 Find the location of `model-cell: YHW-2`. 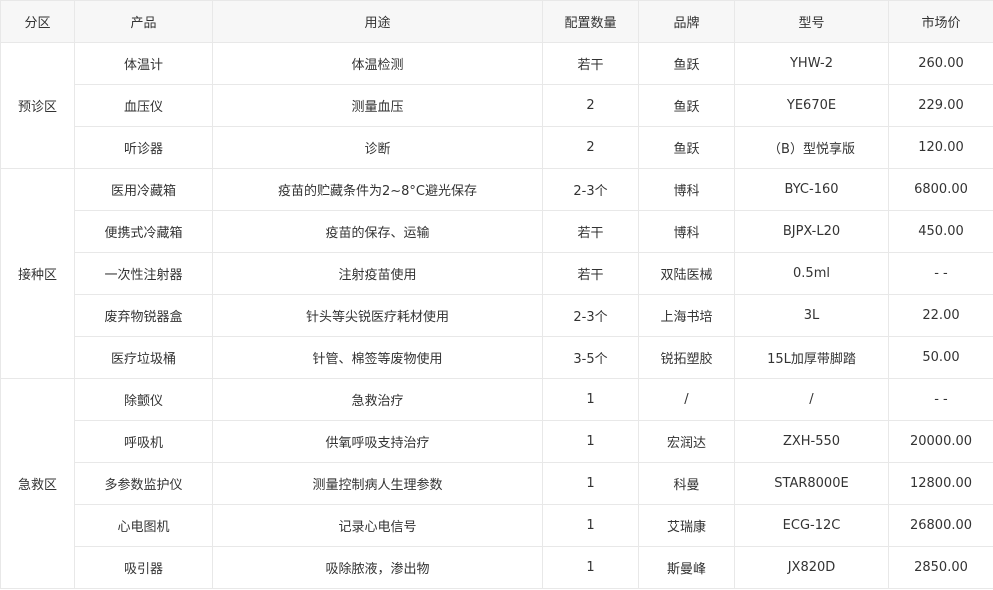

model-cell: YHW-2 is located at coordinates (811, 63).